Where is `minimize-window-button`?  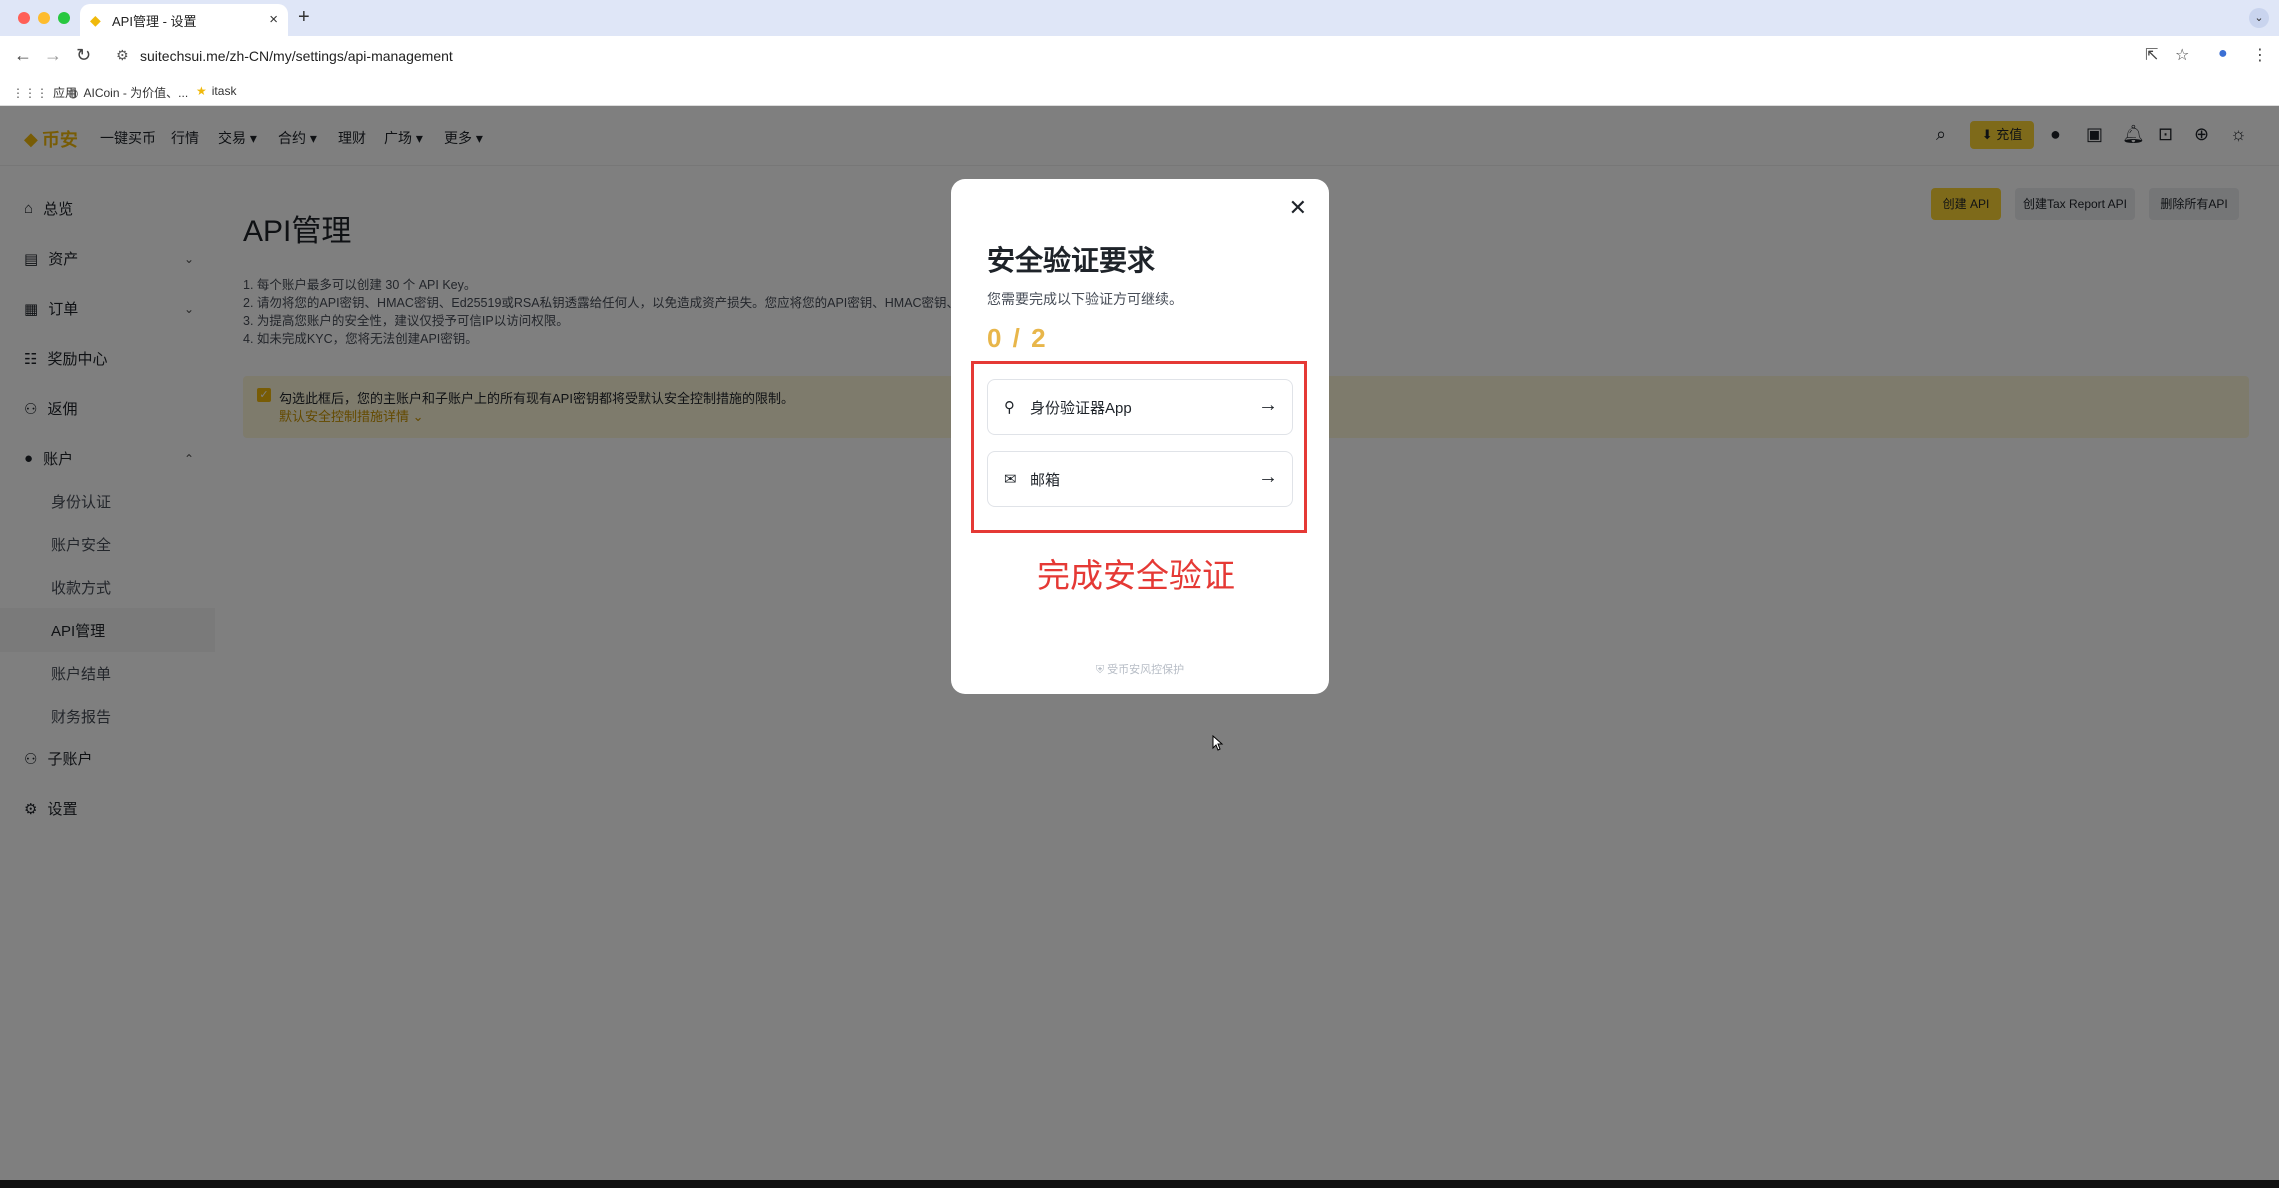
minimize-window-button is located at coordinates (44, 18).